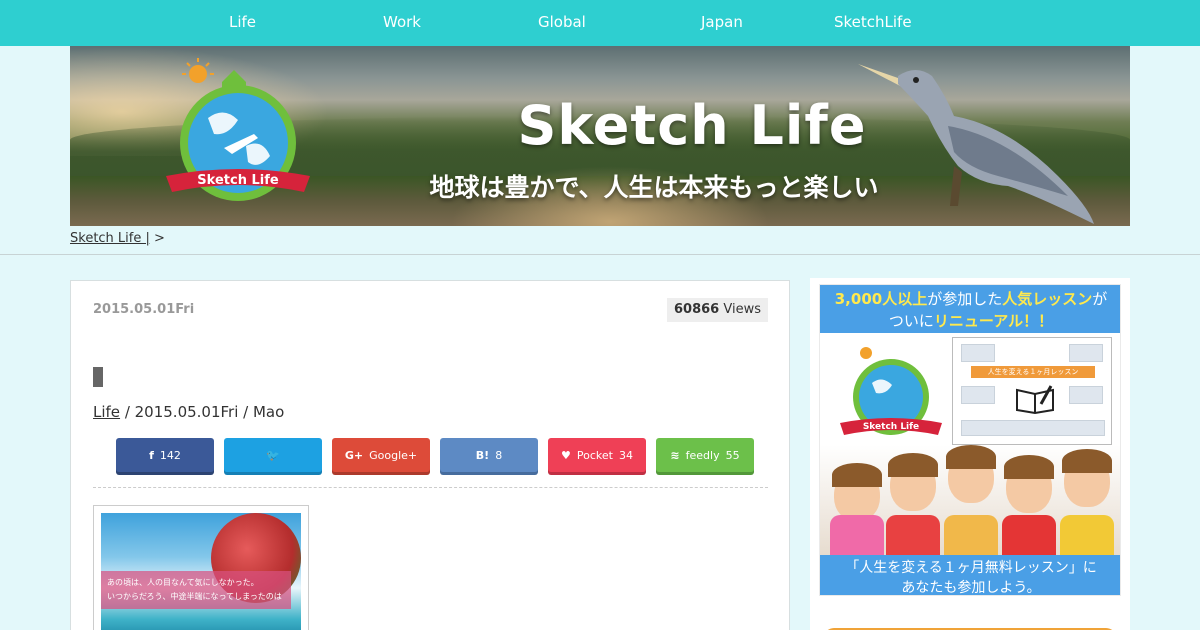  Describe the element at coordinates (1087, 535) in the screenshot. I see `child-5-shirt` at that location.